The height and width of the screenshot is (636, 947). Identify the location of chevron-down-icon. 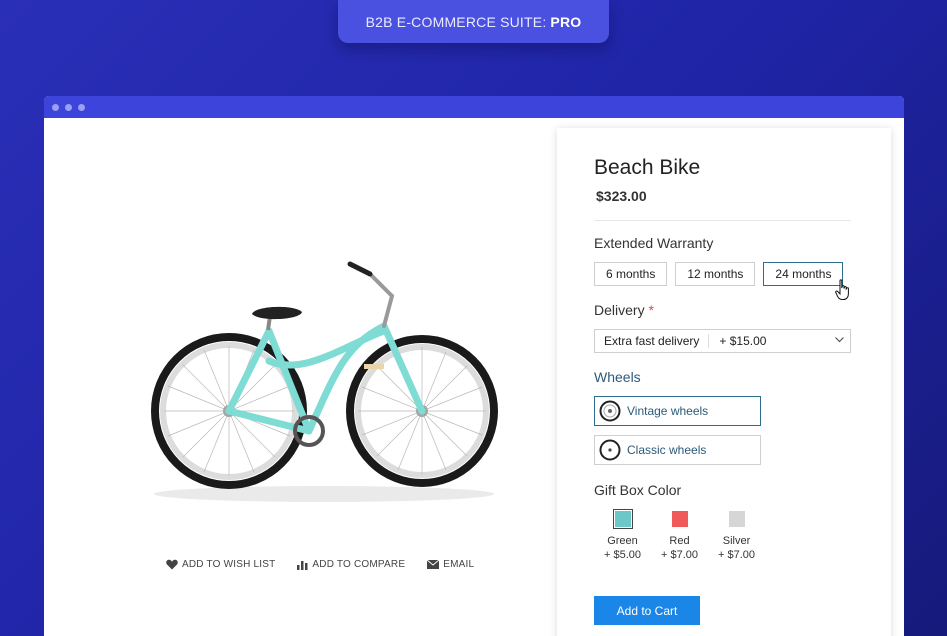
(839, 340).